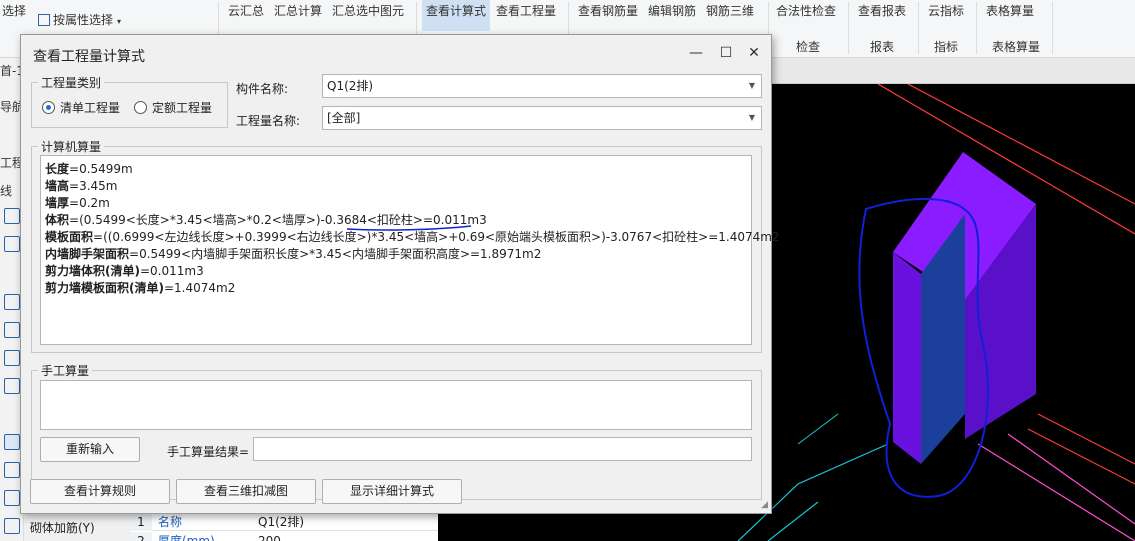  I want to click on properties-table: 1 名称 Q1(2排) 2 厚度(mm) 200, so click(284, 525).